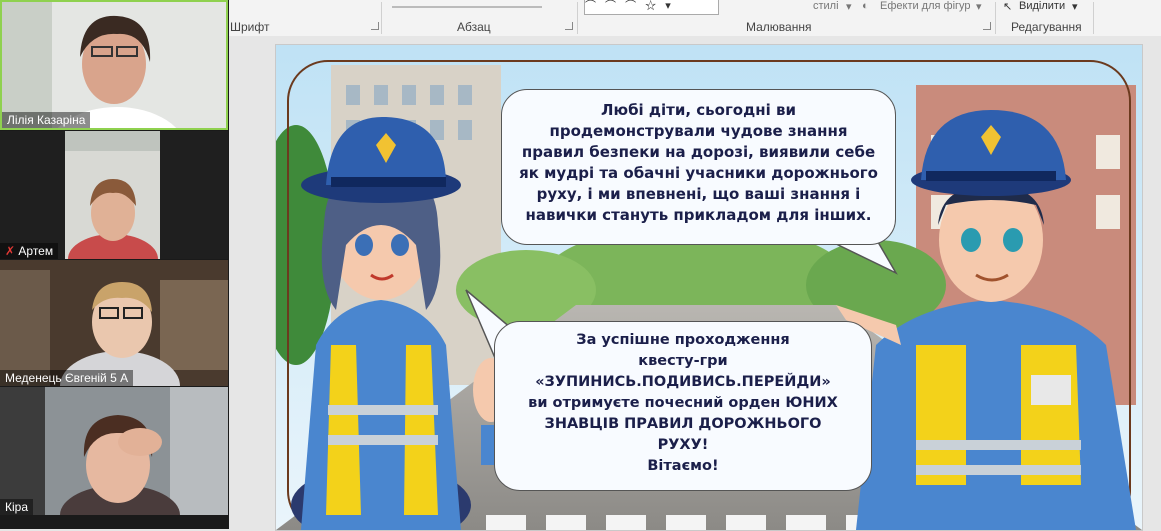 The width and height of the screenshot is (1161, 531). Describe the element at coordinates (683, 466) in the screenshot. I see `bubble-bottom-line: Вітаємо!` at that location.